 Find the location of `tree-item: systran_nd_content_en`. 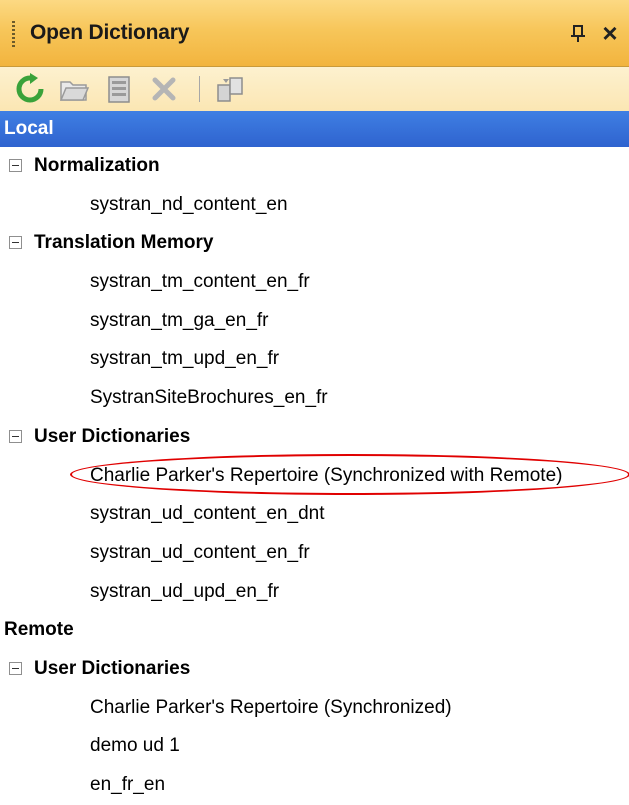

tree-item: systran_nd_content_en is located at coordinates (314, 205).